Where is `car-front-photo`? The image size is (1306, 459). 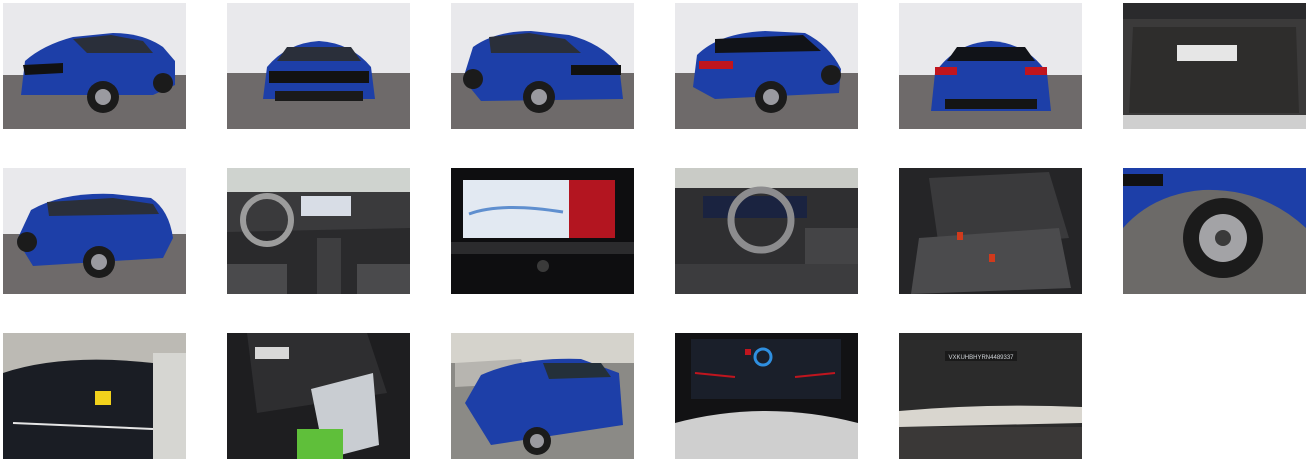 car-front-photo is located at coordinates (318, 66).